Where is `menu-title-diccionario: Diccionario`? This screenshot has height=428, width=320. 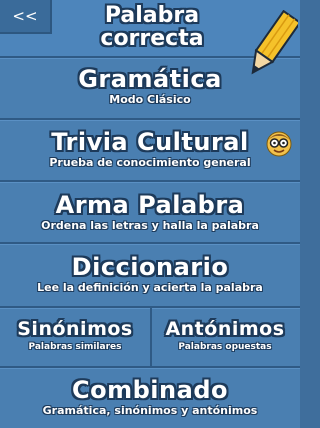
menu-title-diccionario: Diccionario is located at coordinates (150, 267).